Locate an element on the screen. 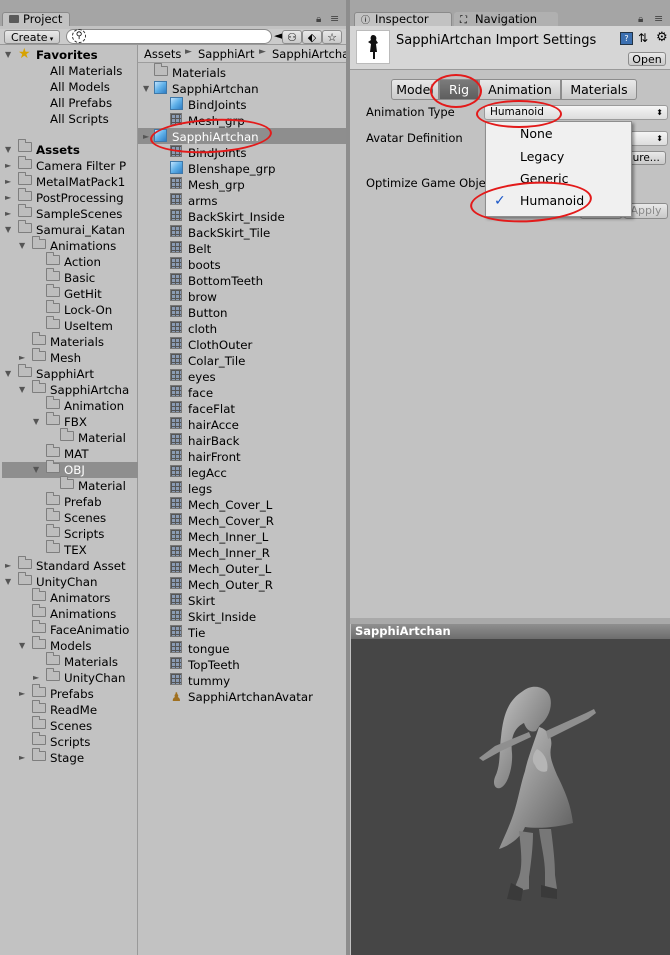  tree-item: Models is located at coordinates (71, 646).